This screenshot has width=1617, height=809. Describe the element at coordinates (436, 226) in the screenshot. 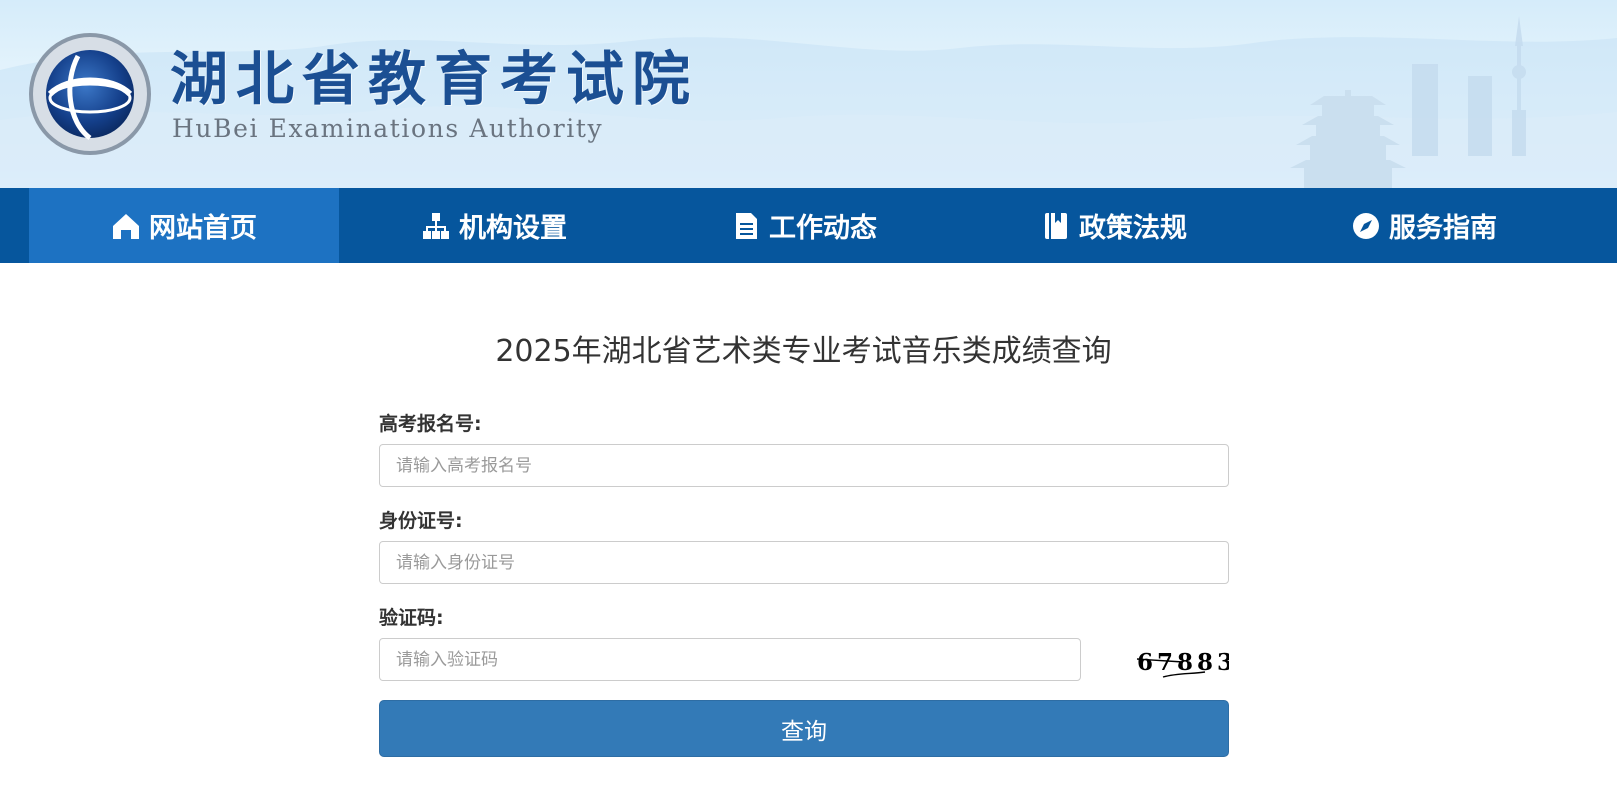

I see `org-chart-icon` at that location.